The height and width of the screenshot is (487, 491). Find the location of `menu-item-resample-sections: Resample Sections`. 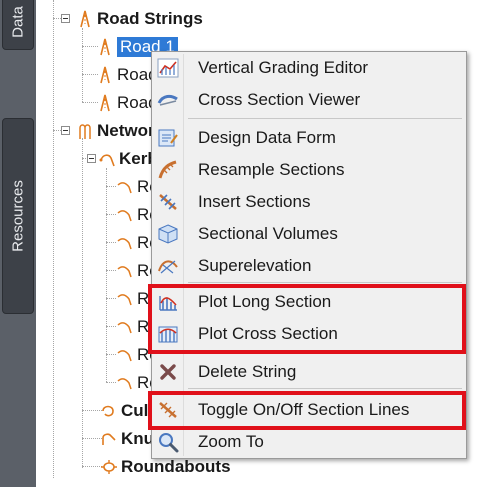

menu-item-resample-sections: Resample Sections is located at coordinates (309, 170).